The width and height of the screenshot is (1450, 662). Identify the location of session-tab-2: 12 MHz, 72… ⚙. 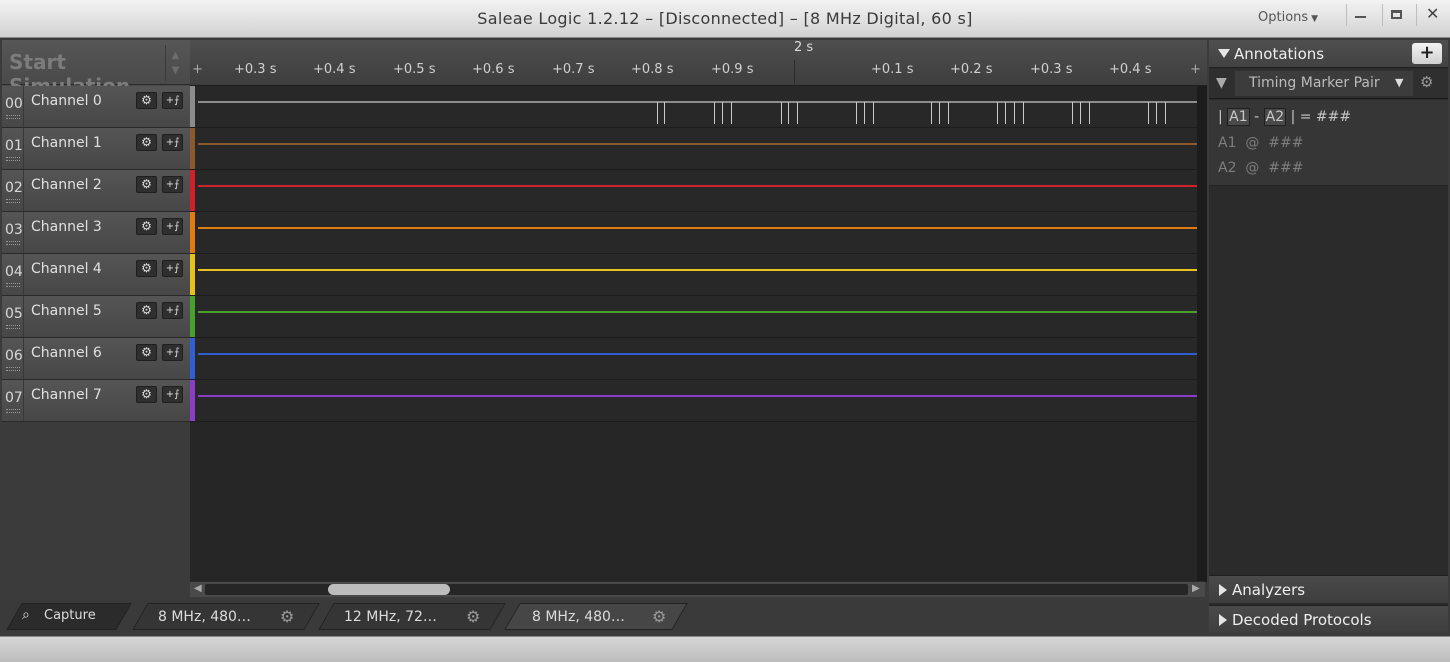
(412, 616).